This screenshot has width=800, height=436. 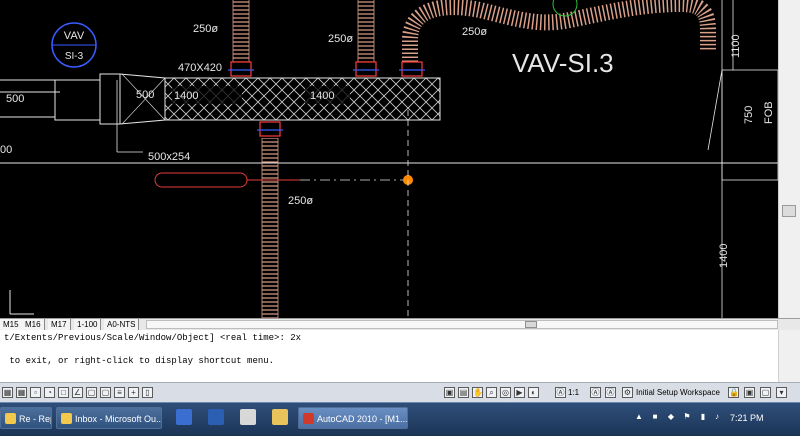 I want to click on tab-m15: M15, so click(x=11, y=324).